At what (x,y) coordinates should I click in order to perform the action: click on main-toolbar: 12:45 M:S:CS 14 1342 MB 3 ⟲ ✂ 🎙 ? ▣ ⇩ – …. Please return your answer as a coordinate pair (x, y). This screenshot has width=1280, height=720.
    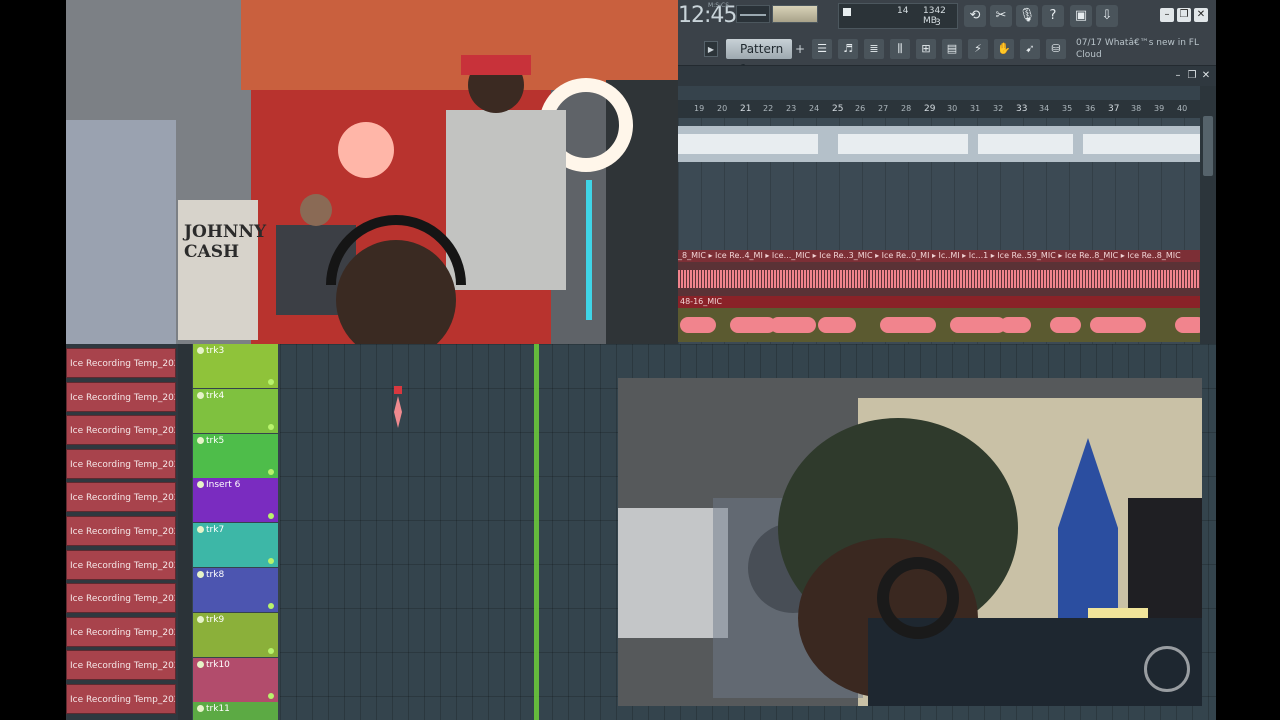
    Looking at the image, I should click on (947, 38).